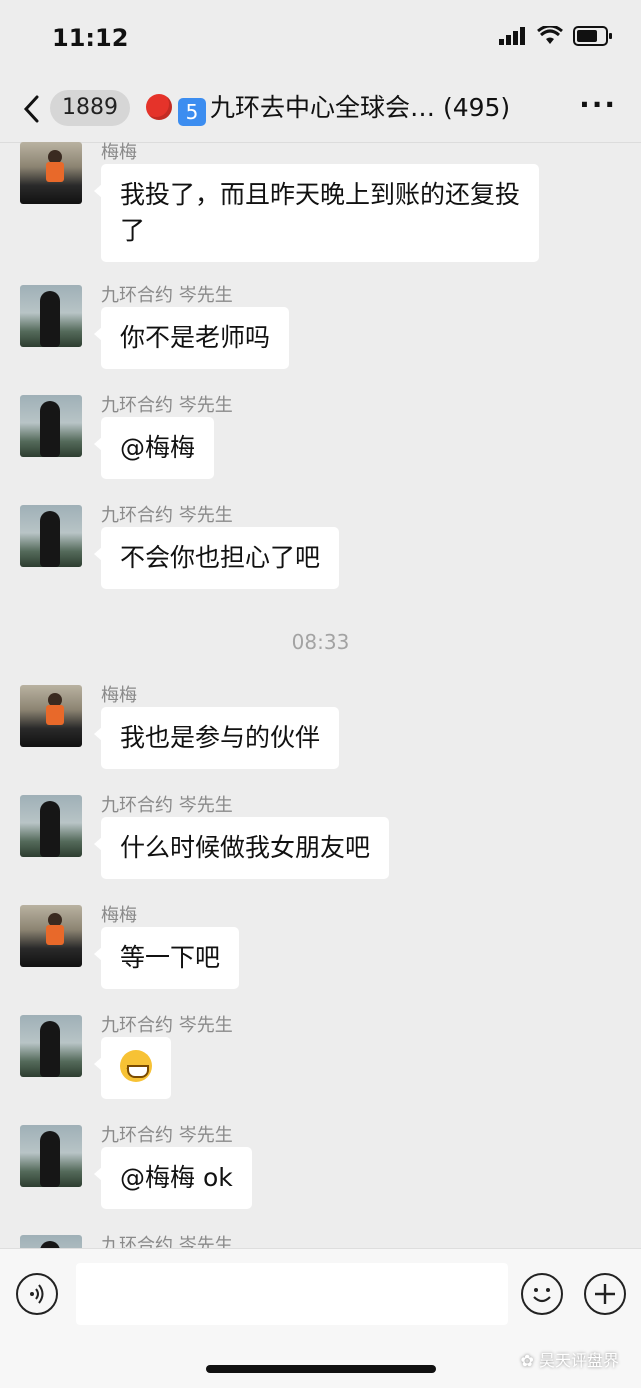  I want to click on chevron-left-icon, so click(31, 109).